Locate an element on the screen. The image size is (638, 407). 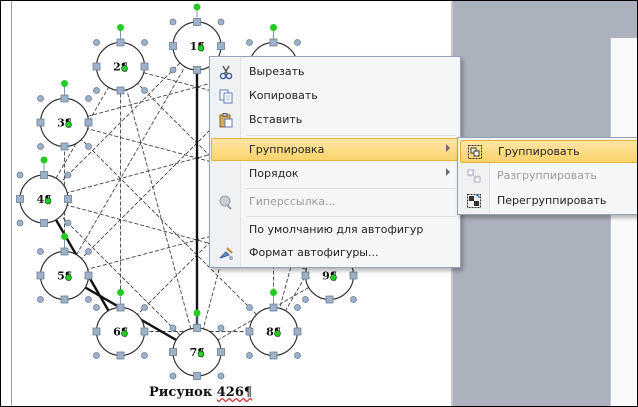
submenu-item-ungroup: Разгруппировать is located at coordinates (548, 176).